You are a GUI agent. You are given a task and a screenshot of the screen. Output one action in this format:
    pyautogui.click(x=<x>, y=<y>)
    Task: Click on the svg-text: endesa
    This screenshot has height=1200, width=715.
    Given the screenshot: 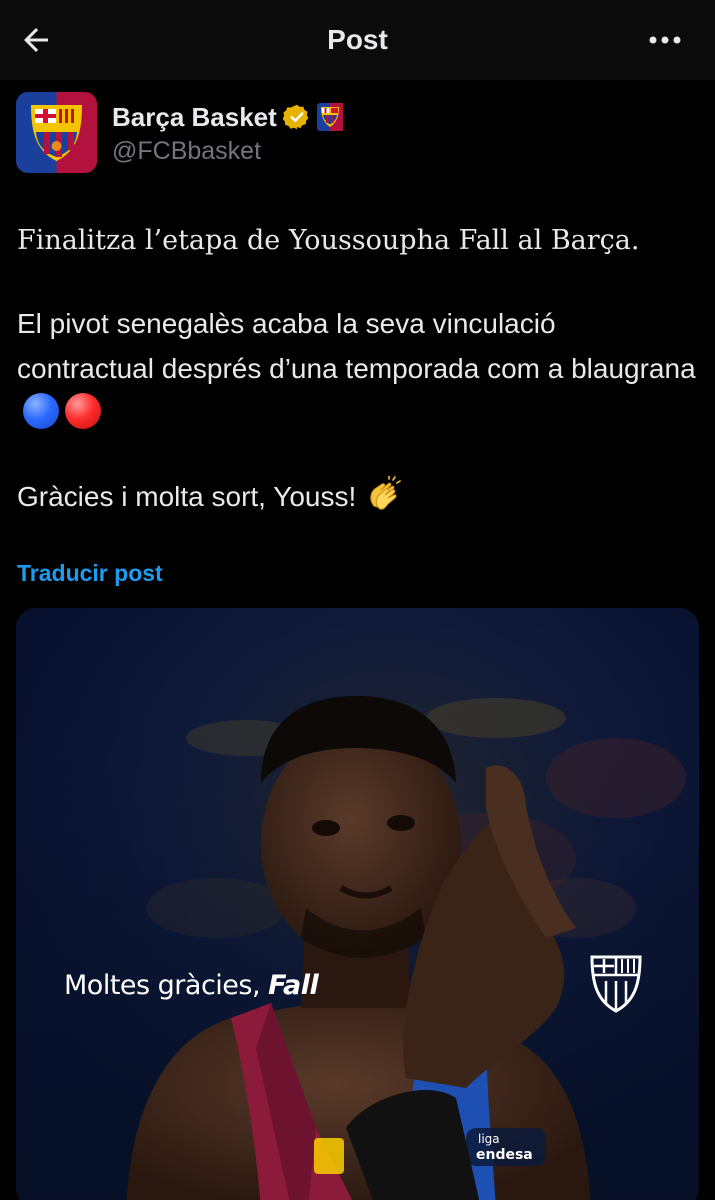 What is the action you would take?
    pyautogui.click(x=504, y=1155)
    